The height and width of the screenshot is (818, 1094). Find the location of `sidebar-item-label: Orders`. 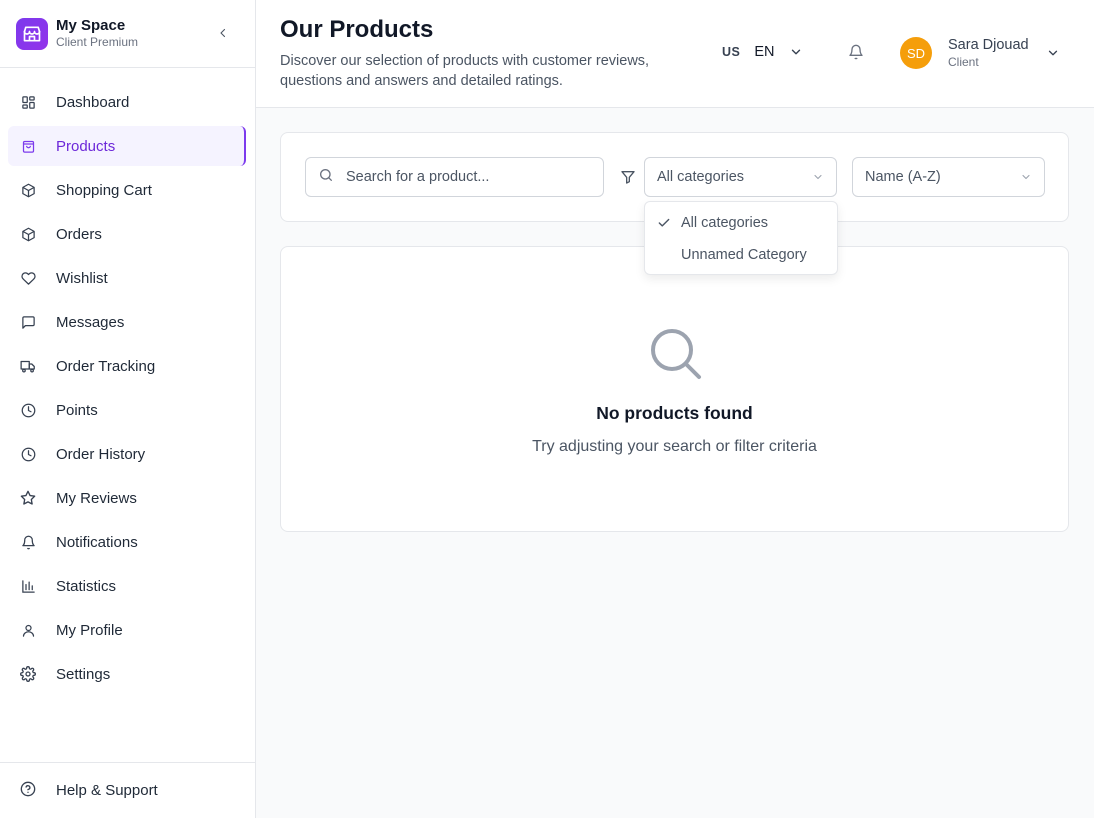

sidebar-item-label: Orders is located at coordinates (79, 234).